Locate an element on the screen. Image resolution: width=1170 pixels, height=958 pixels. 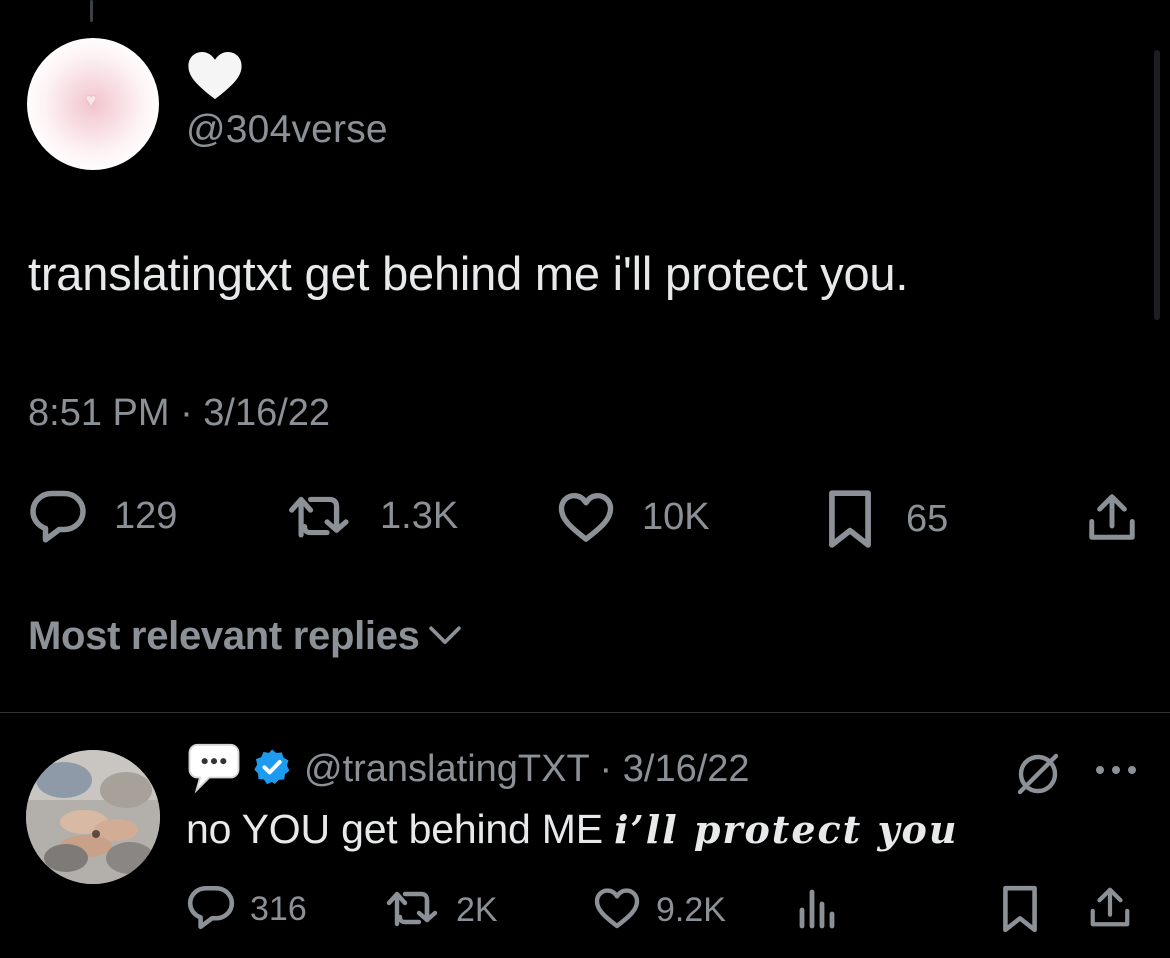
reply-reply-count: 316 is located at coordinates (278, 909).